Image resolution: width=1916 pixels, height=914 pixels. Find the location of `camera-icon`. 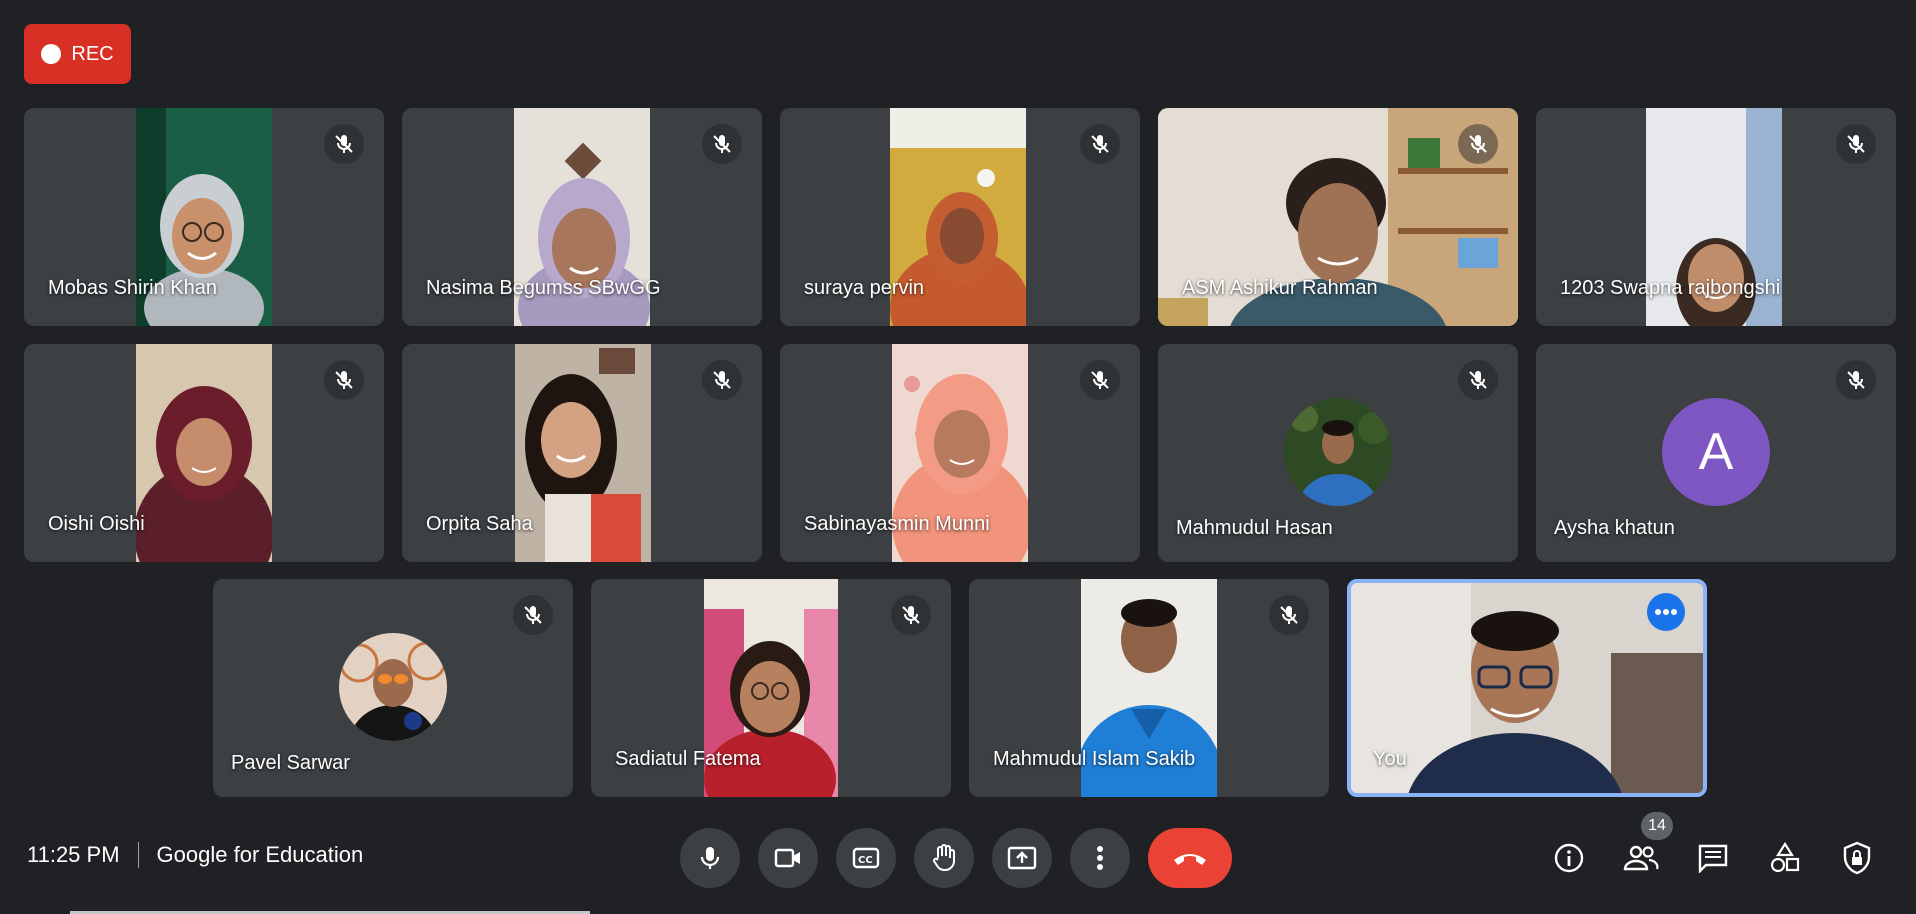

camera-icon is located at coordinates (788, 858).